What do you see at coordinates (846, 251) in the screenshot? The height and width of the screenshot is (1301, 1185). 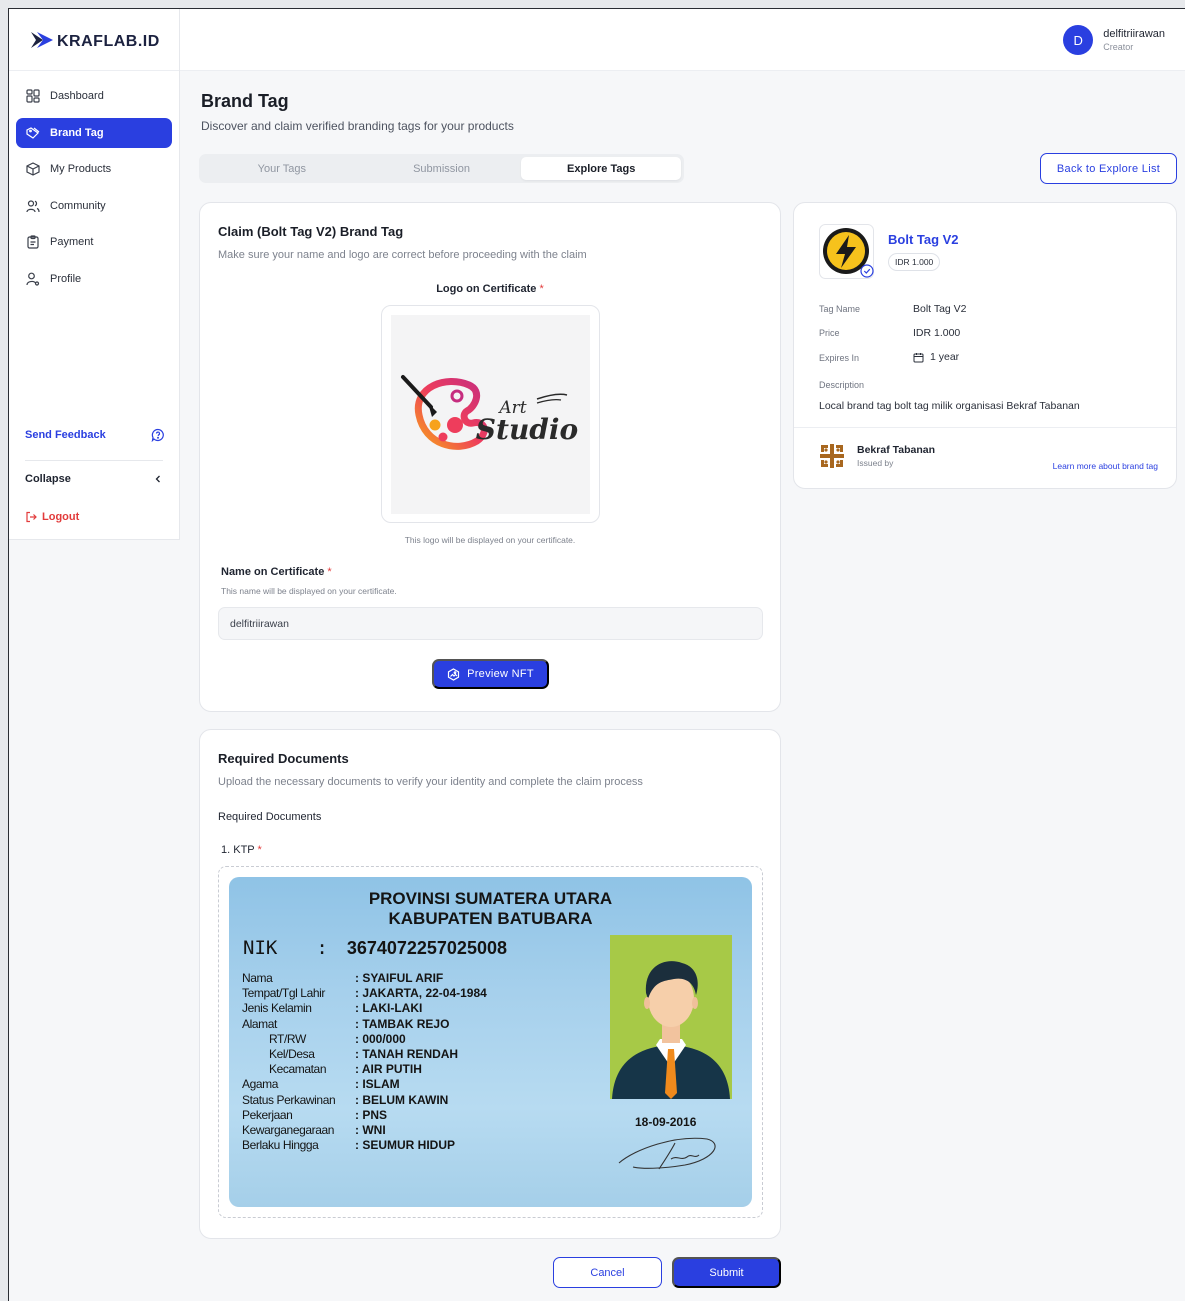 I see `bolt-icon` at bounding box center [846, 251].